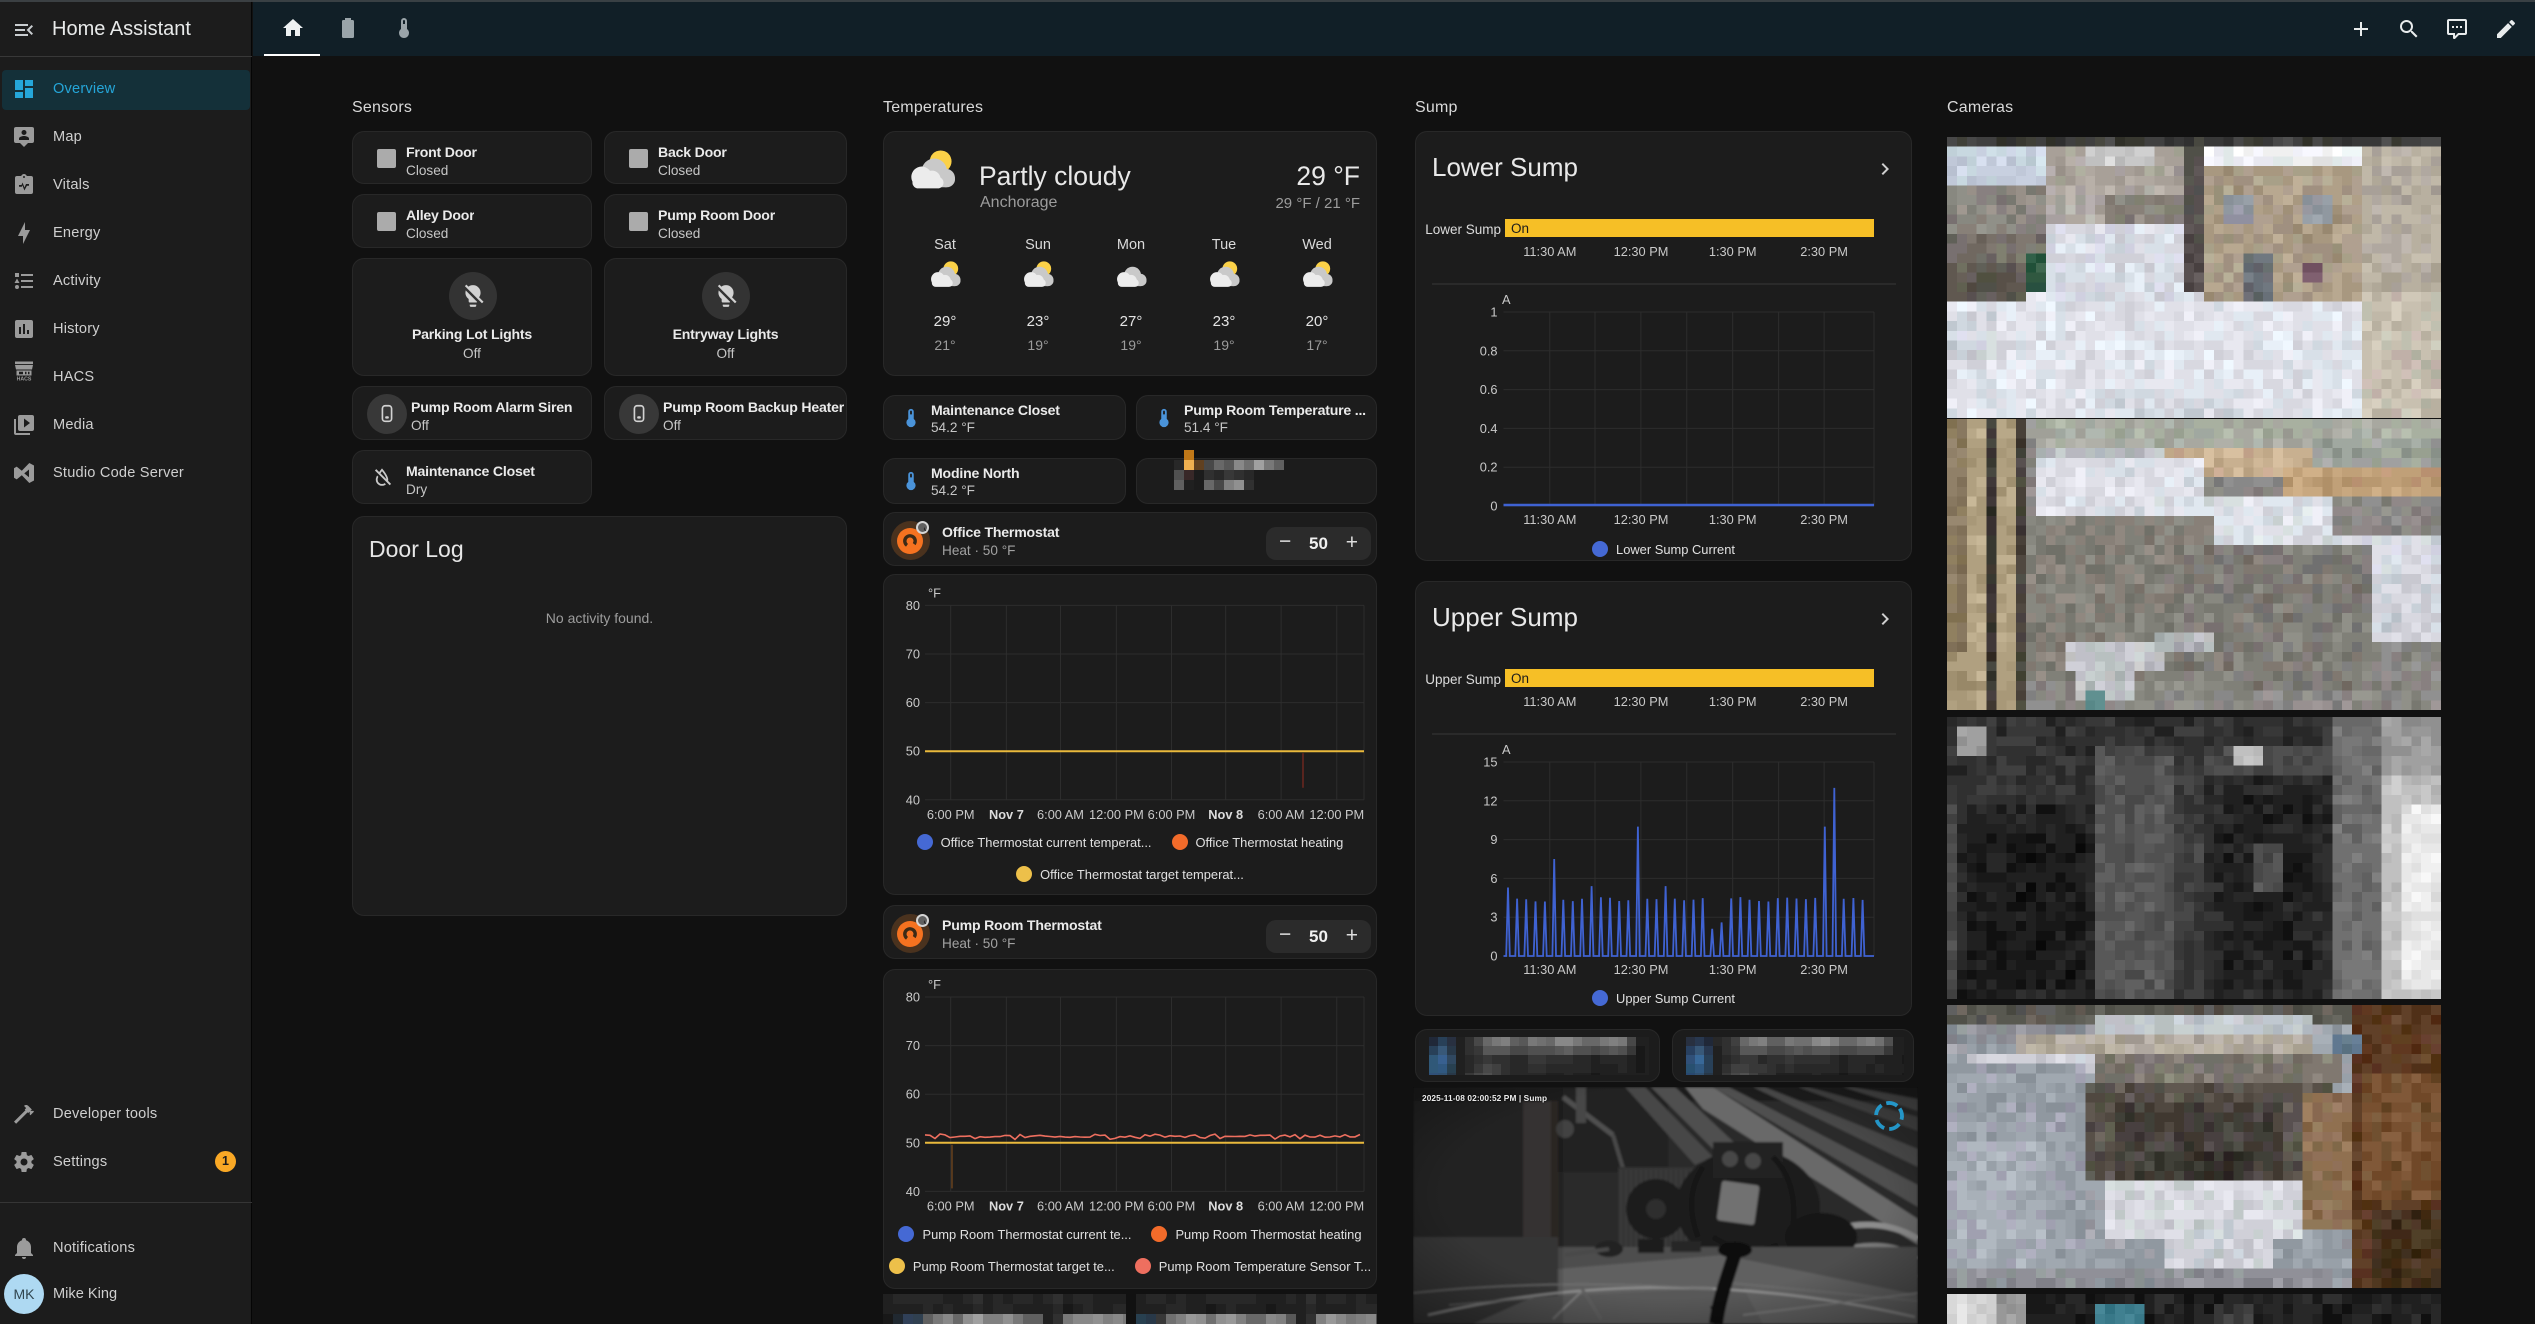  I want to click on svg-text: HACS, so click(24, 379).